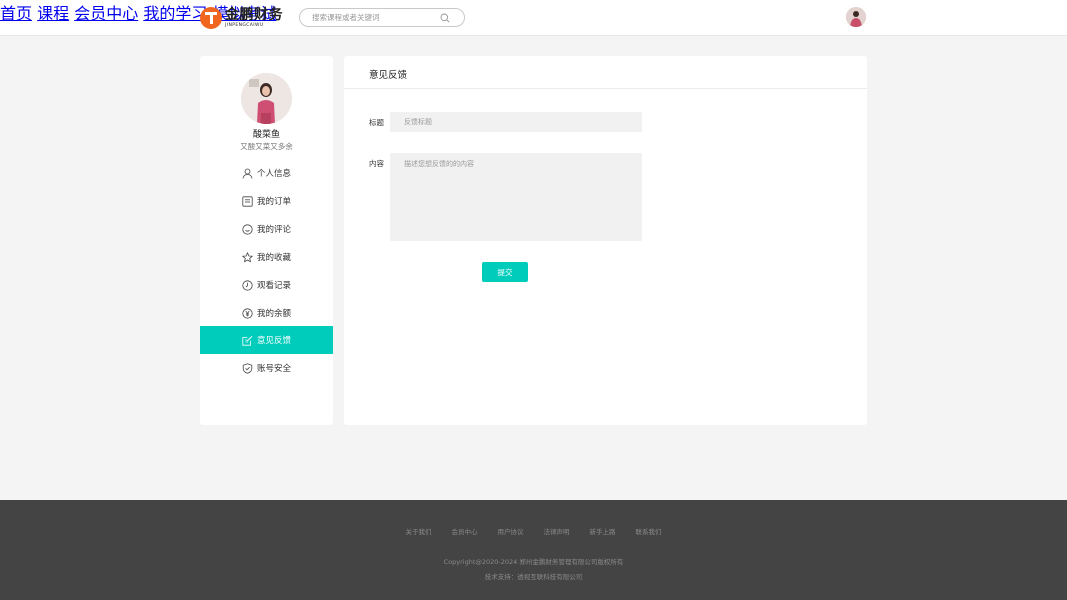 This screenshot has width=1067, height=600. Describe the element at coordinates (419, 531) in the screenshot. I see `footer-link-about: 关于我们` at that location.